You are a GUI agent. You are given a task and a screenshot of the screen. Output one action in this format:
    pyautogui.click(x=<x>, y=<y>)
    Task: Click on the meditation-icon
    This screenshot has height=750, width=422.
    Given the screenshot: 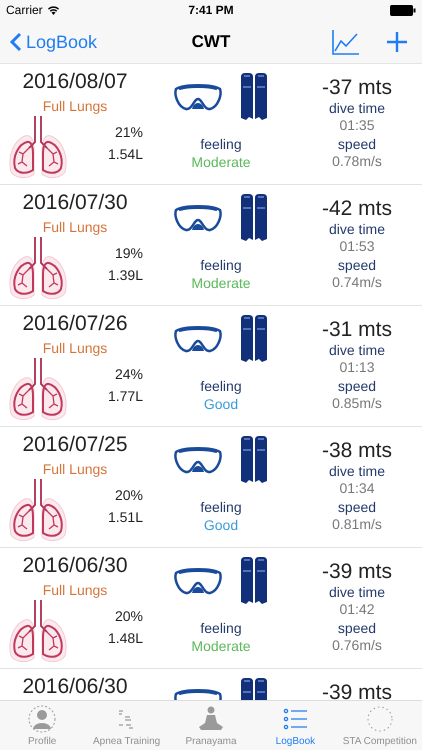 What is the action you would take?
    pyautogui.click(x=211, y=719)
    